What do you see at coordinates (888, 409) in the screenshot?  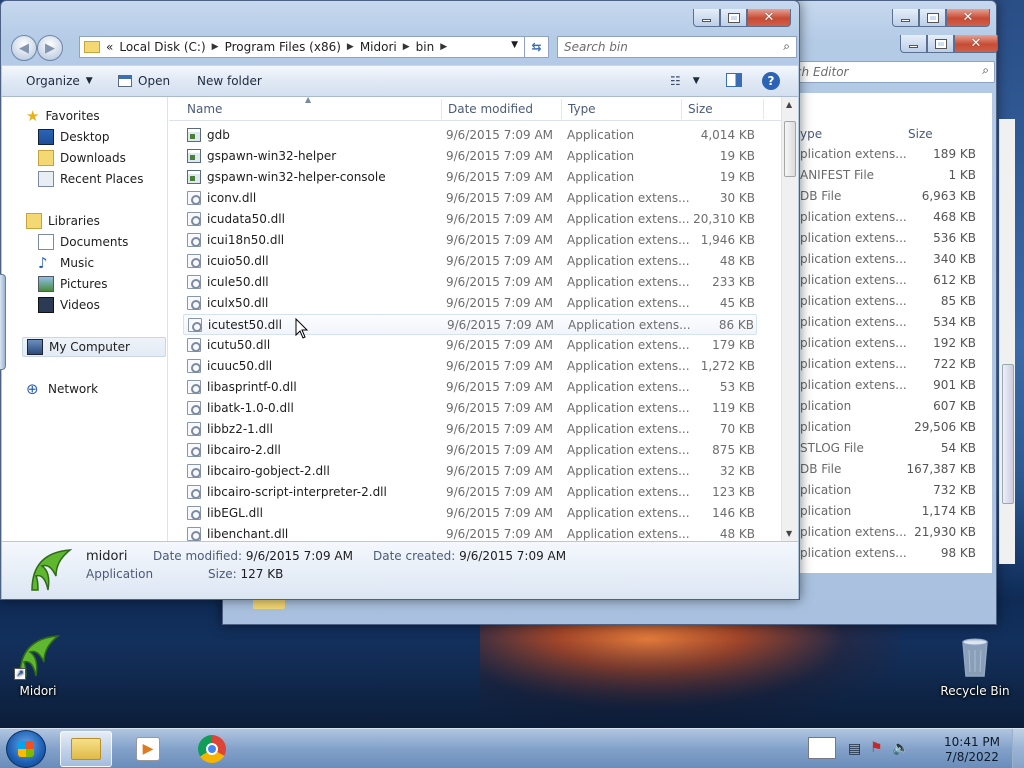 I see `list-item: plication 607 KB` at bounding box center [888, 409].